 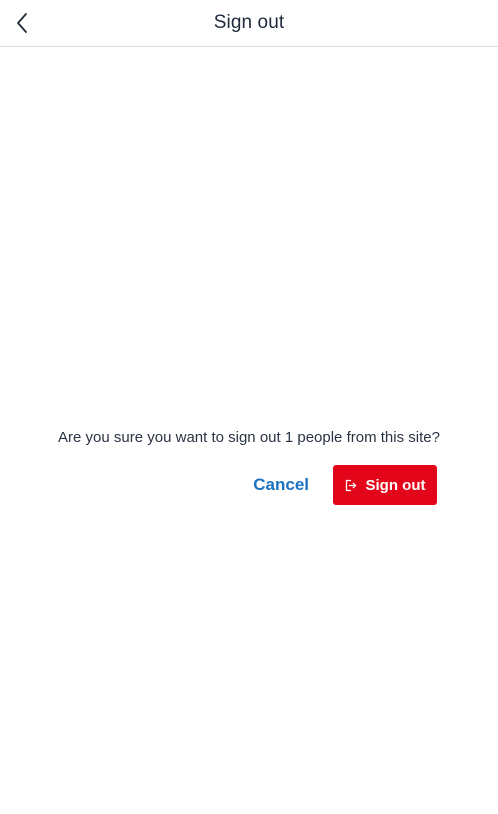 I want to click on sign-out-label: Sign out, so click(x=395, y=485).